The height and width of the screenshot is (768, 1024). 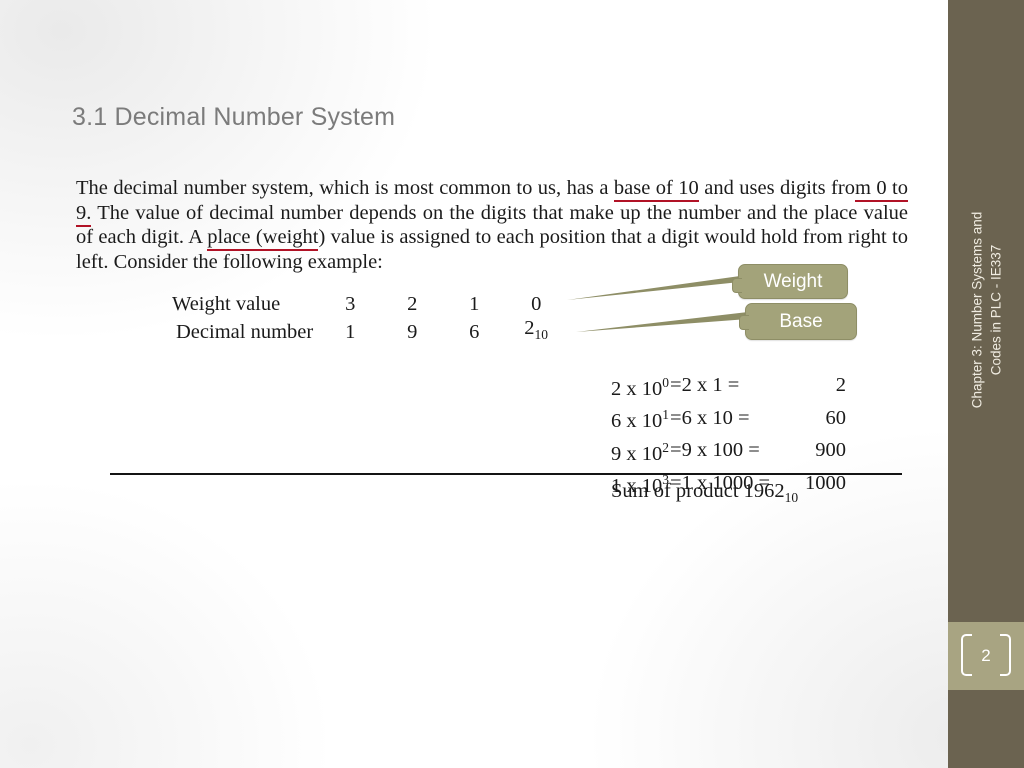 I want to click on callout-base-nub, so click(x=744, y=322).